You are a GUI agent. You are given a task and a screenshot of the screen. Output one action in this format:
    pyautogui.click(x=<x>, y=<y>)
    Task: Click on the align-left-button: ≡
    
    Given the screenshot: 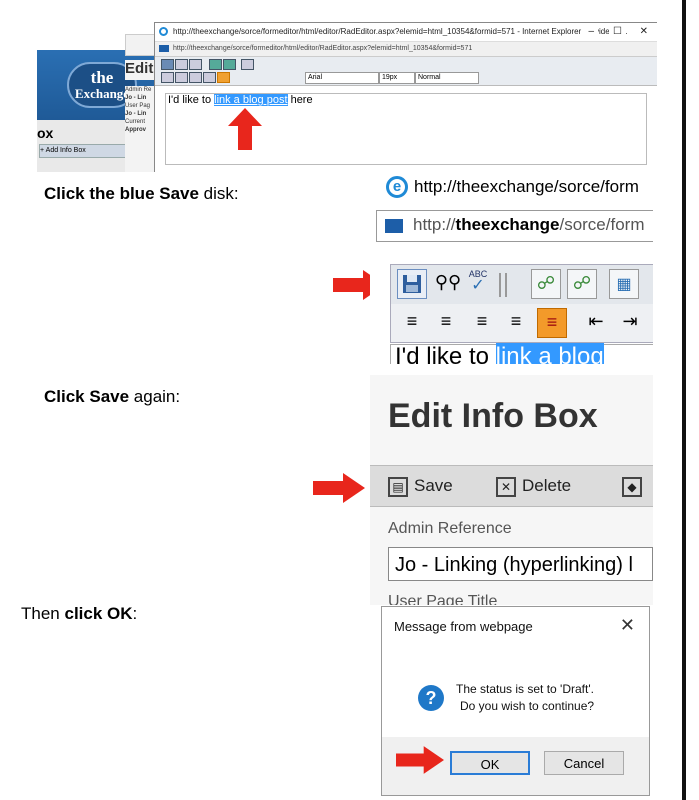 What is the action you would take?
    pyautogui.click(x=412, y=323)
    